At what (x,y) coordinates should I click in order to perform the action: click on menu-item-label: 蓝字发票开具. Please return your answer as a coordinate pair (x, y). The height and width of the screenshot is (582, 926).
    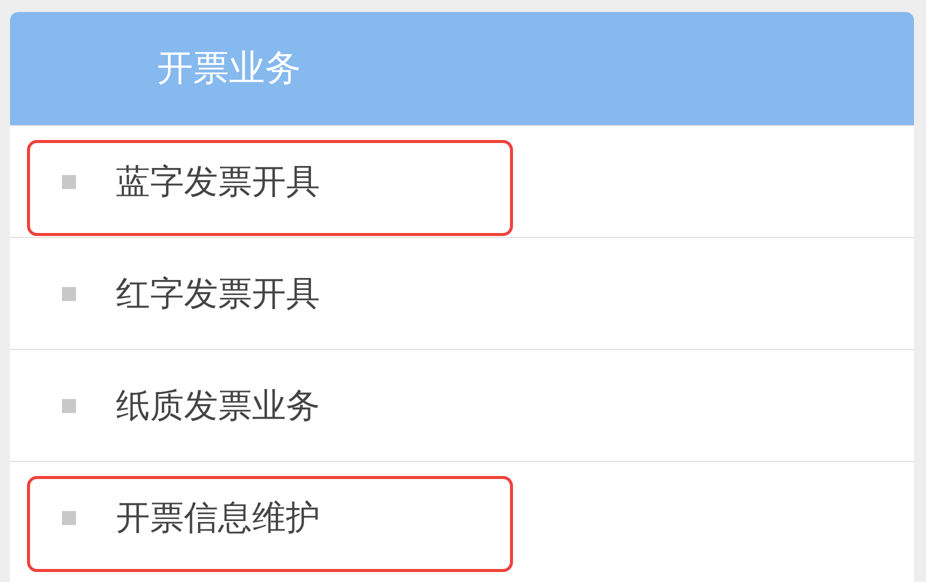
    Looking at the image, I should click on (218, 181).